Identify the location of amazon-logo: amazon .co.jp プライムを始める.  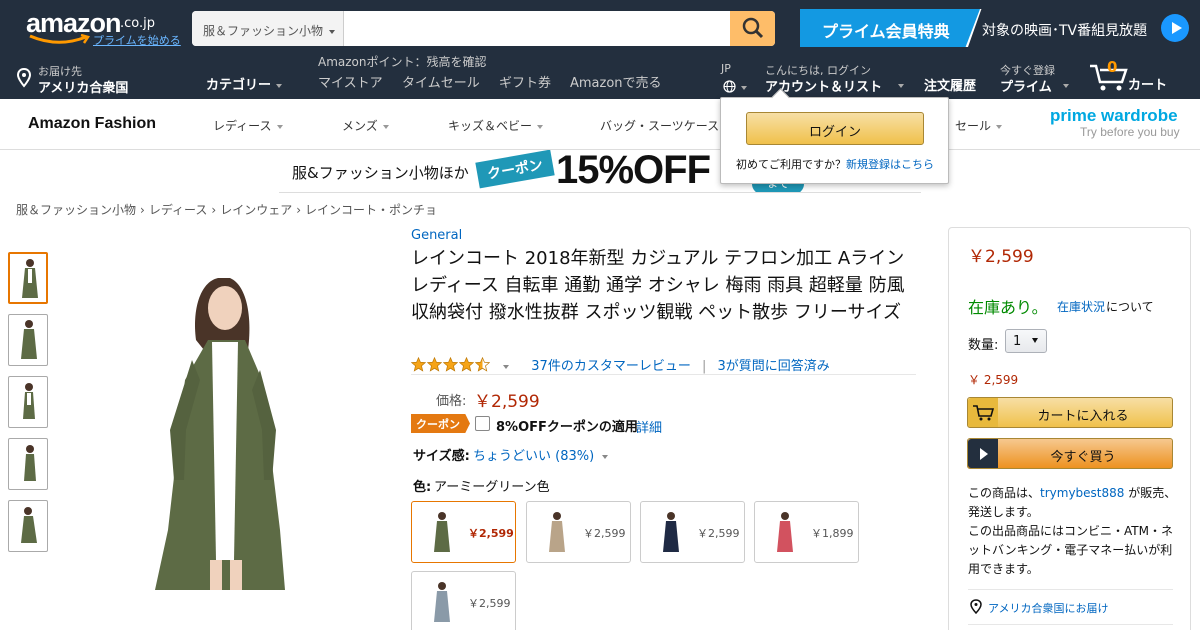
(106, 28).